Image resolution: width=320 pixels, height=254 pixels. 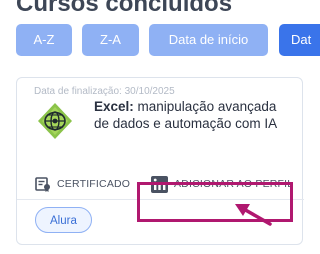 I want to click on course-title-bold: Excel:, so click(x=114, y=106).